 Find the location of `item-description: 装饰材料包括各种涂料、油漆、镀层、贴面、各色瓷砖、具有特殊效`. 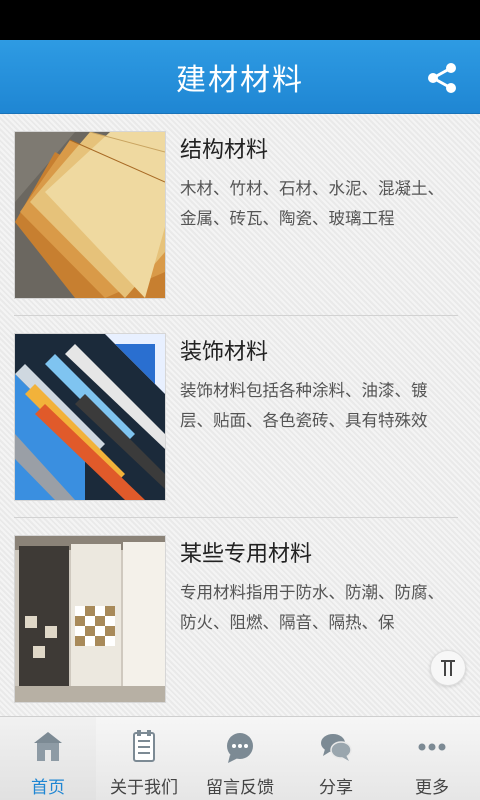

item-description: 装饰材料包括各种涂料、油漆、镀层、贴面、各色瓷砖、具有特殊效 is located at coordinates (304, 405).